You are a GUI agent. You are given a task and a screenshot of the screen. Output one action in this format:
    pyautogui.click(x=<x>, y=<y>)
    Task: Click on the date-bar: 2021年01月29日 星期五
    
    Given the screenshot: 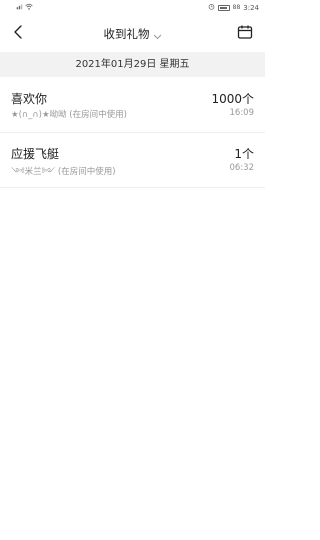 What is the action you would take?
    pyautogui.click(x=132, y=64)
    